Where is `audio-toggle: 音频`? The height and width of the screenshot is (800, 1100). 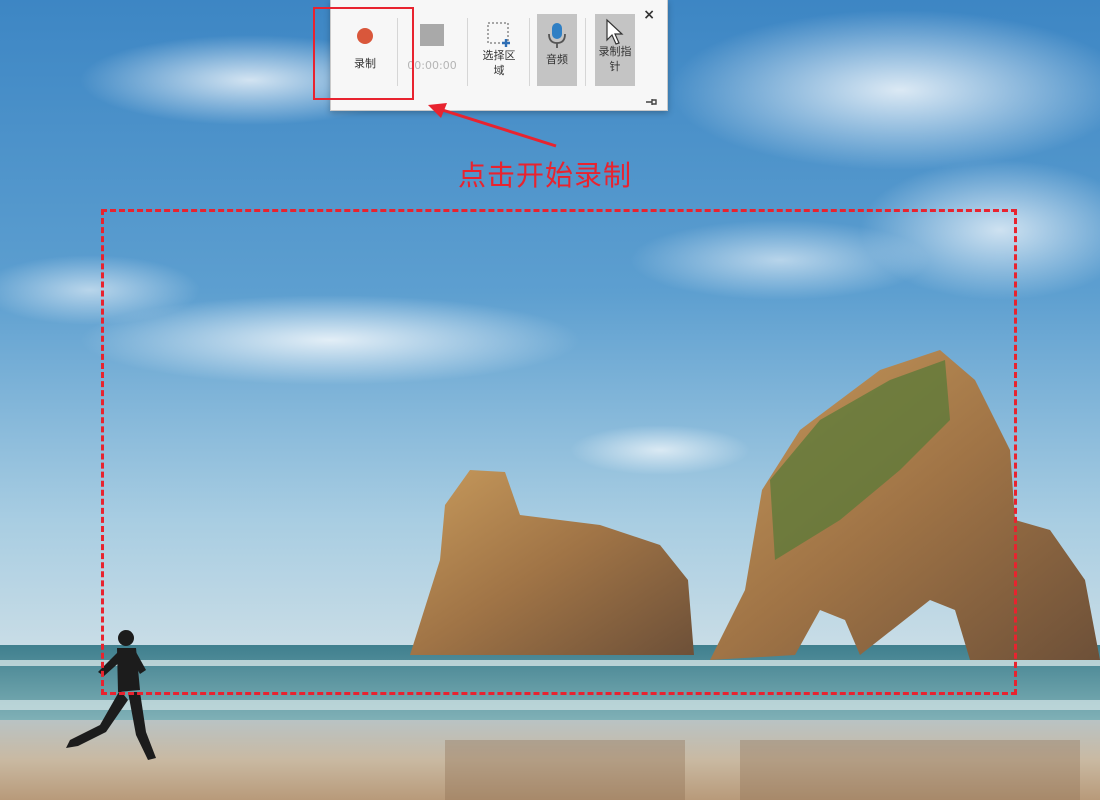 audio-toggle: 音频 is located at coordinates (557, 50).